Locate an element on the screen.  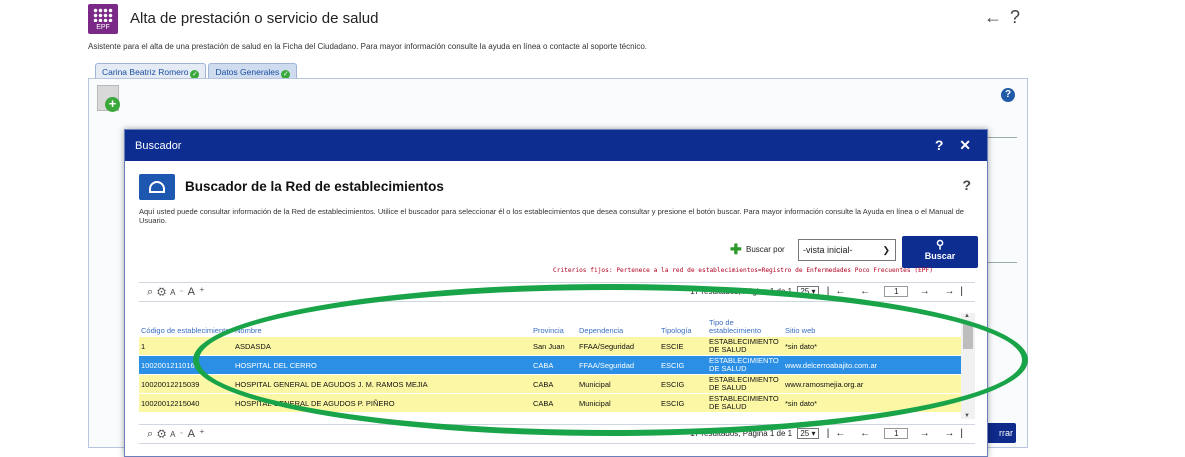
cell-provincia: San Juan is located at coordinates (549, 346).